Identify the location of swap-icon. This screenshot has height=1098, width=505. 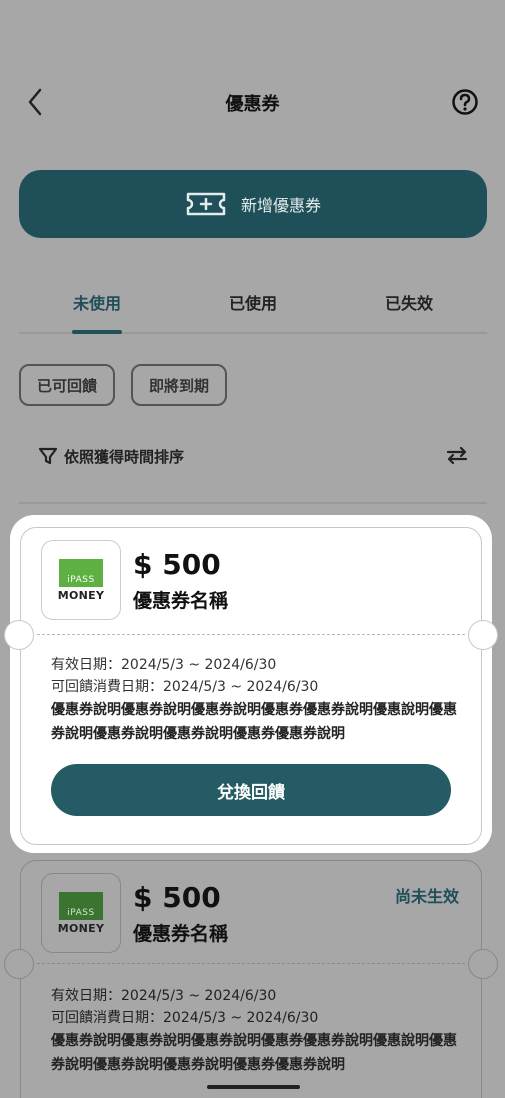
(457, 455).